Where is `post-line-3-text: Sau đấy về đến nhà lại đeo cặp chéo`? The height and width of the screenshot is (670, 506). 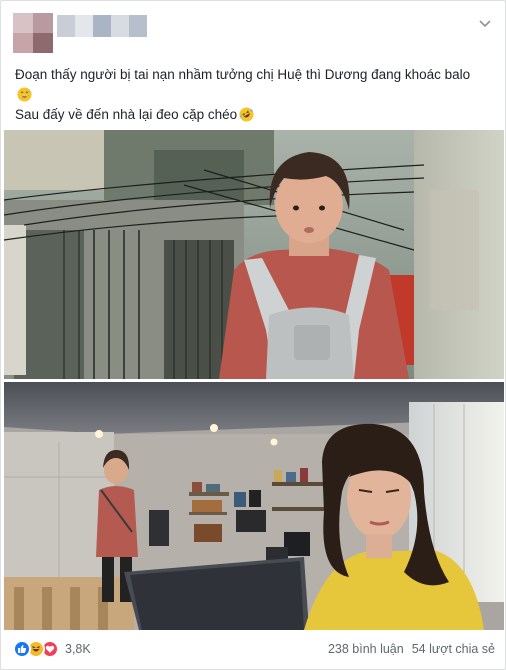 post-line-3-text: Sau đấy về đến nhà lại đeo cặp chéo is located at coordinates (126, 114).